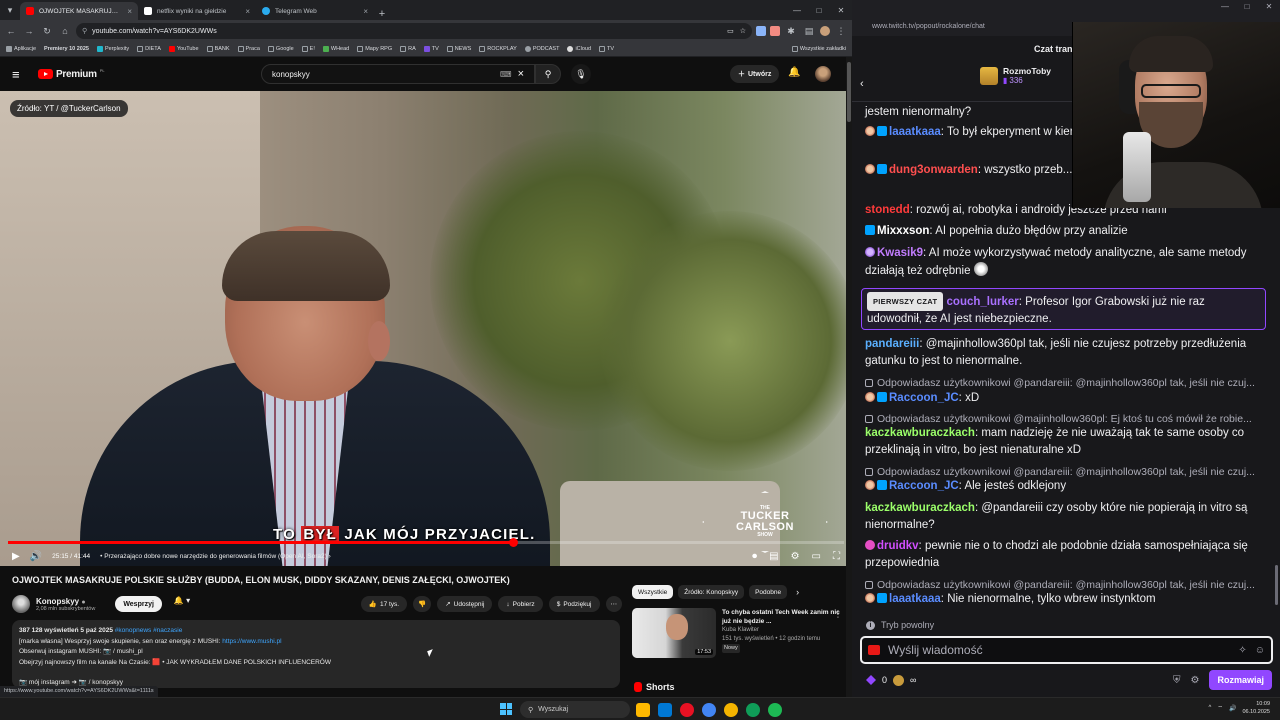 The width and height of the screenshot is (1280, 720). Describe the element at coordinates (79, 11) in the screenshot. I see `tab-youtube-video: OJWOJTEK MASAKRUJE POLSKIE ×` at that location.